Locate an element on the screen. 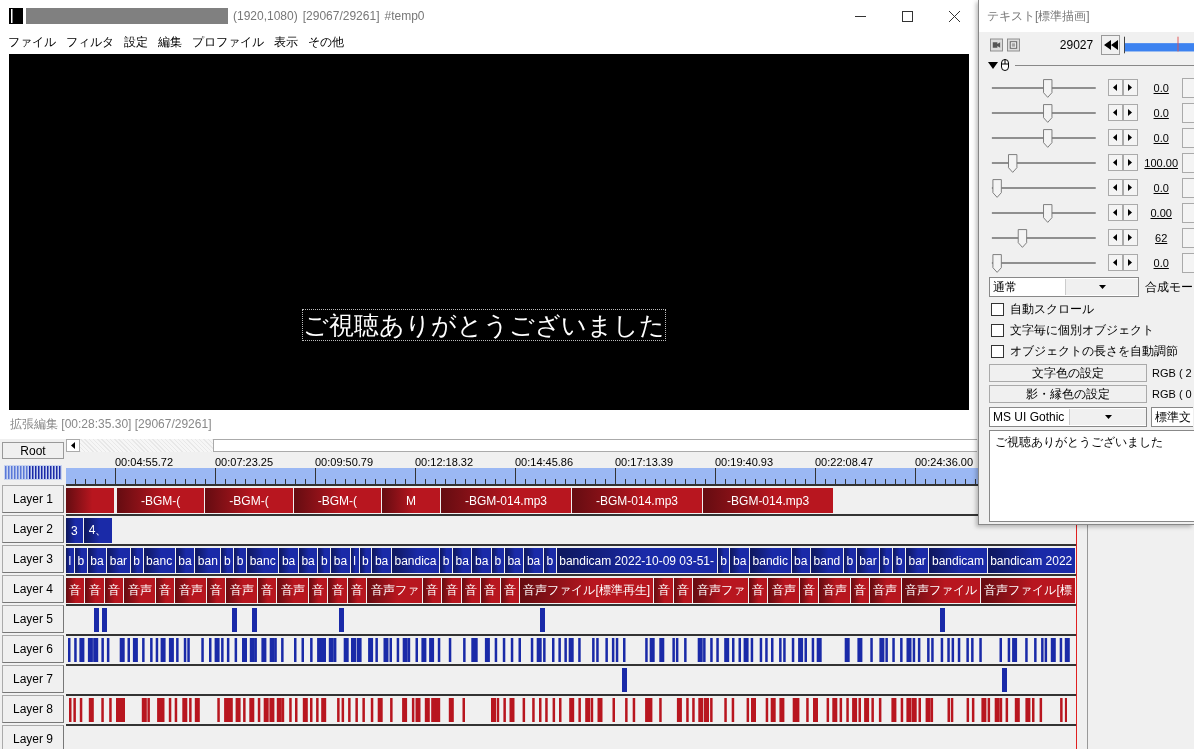 Image resolution: width=1194 pixels, height=749 pixels. timeline-clip: M is located at coordinates (411, 500).